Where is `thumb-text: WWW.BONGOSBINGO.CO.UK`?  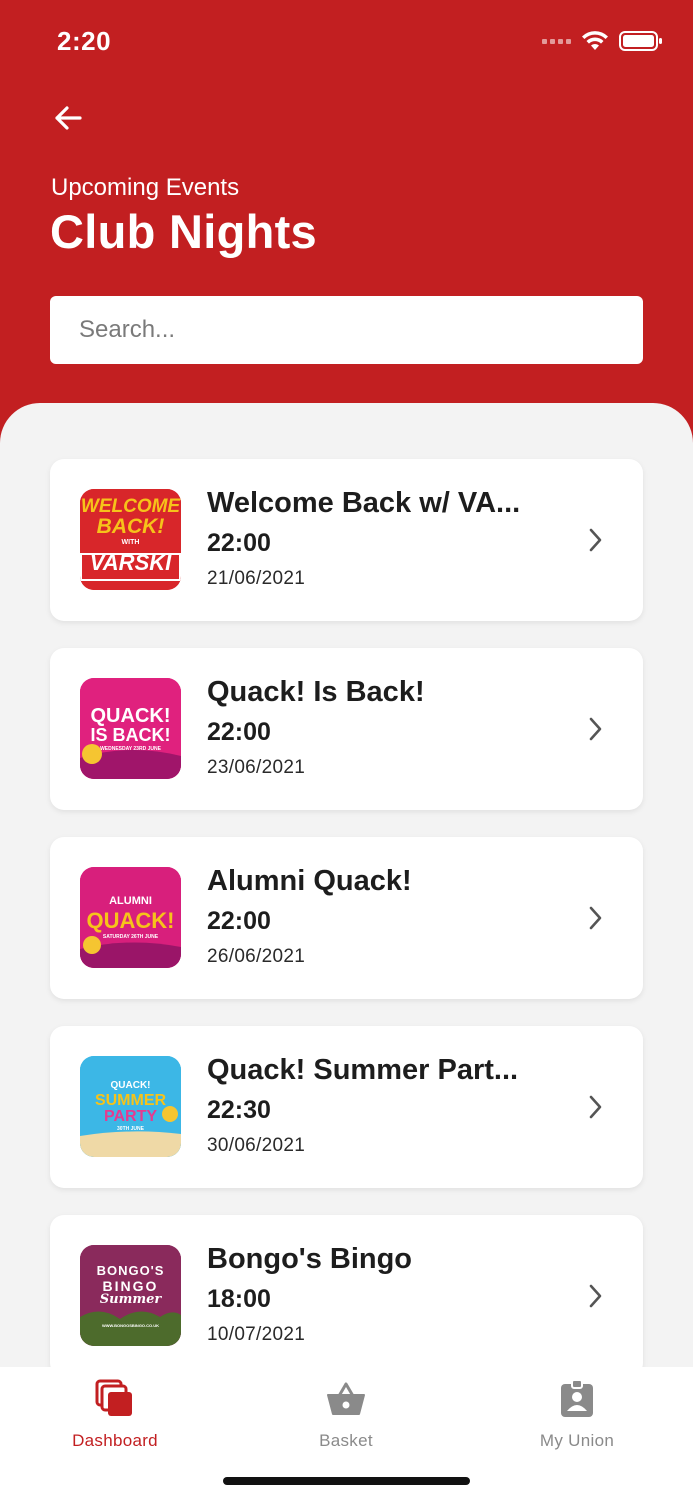
thumb-text: WWW.BONGOSBINGO.CO.UK is located at coordinates (130, 1325).